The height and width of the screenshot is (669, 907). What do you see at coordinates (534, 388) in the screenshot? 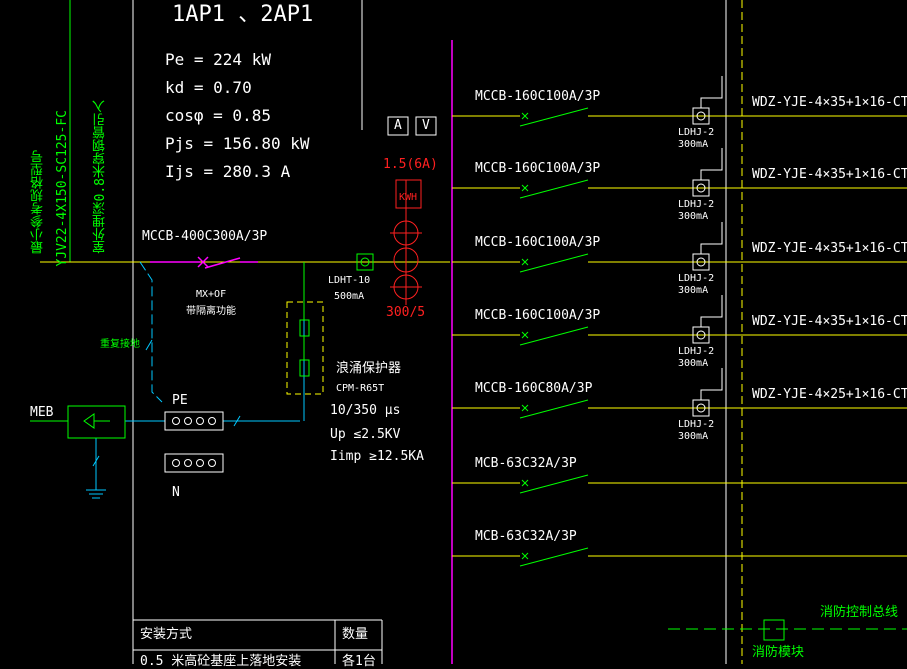
I see `circuit-breaker-label: MCCB-160C80A/3P` at bounding box center [534, 388].